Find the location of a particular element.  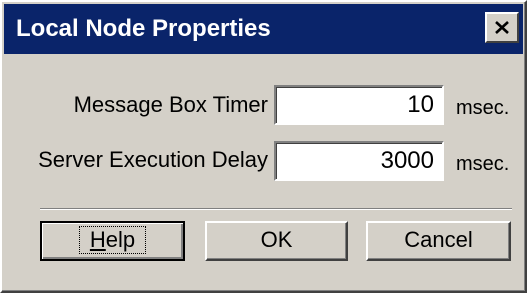

help-mnemonic: H is located at coordinates (97, 239).